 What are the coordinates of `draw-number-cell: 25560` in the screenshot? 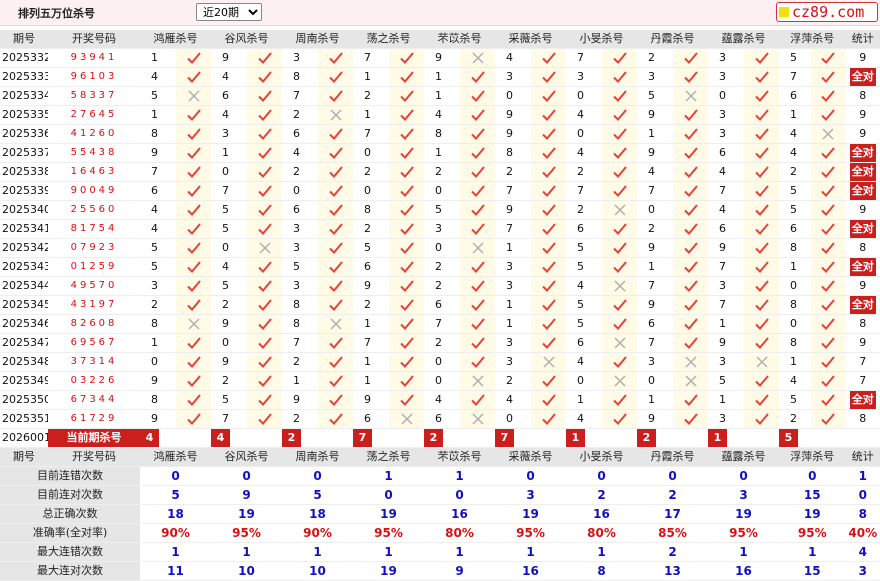 It's located at (94, 210).